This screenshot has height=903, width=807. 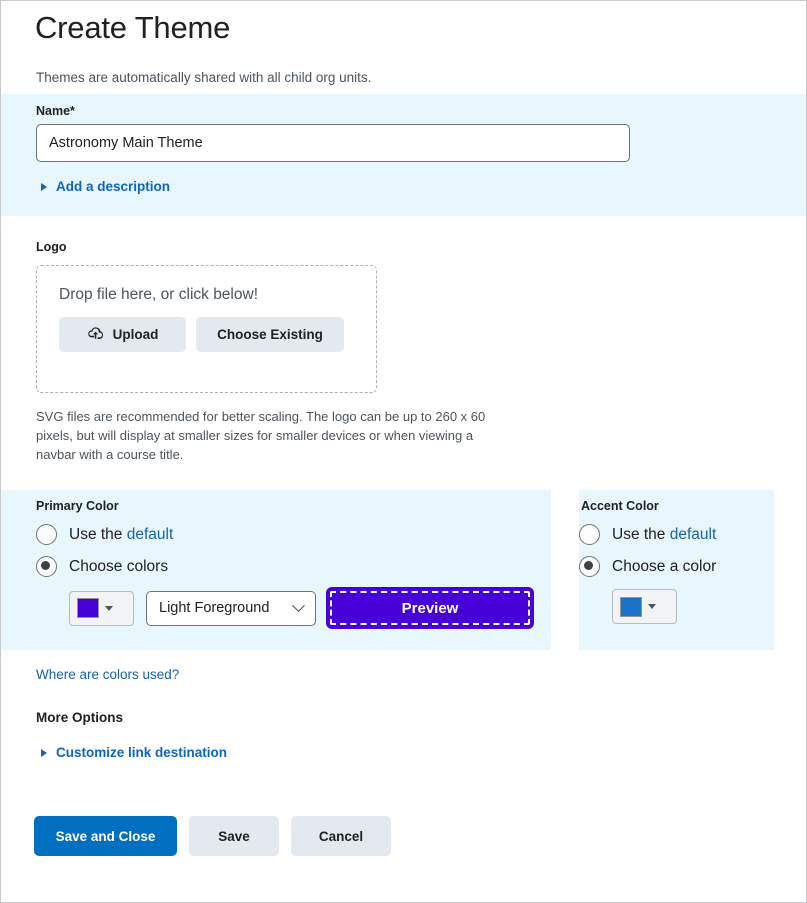 I want to click on add-description-toggle: Add a description, so click(x=105, y=186).